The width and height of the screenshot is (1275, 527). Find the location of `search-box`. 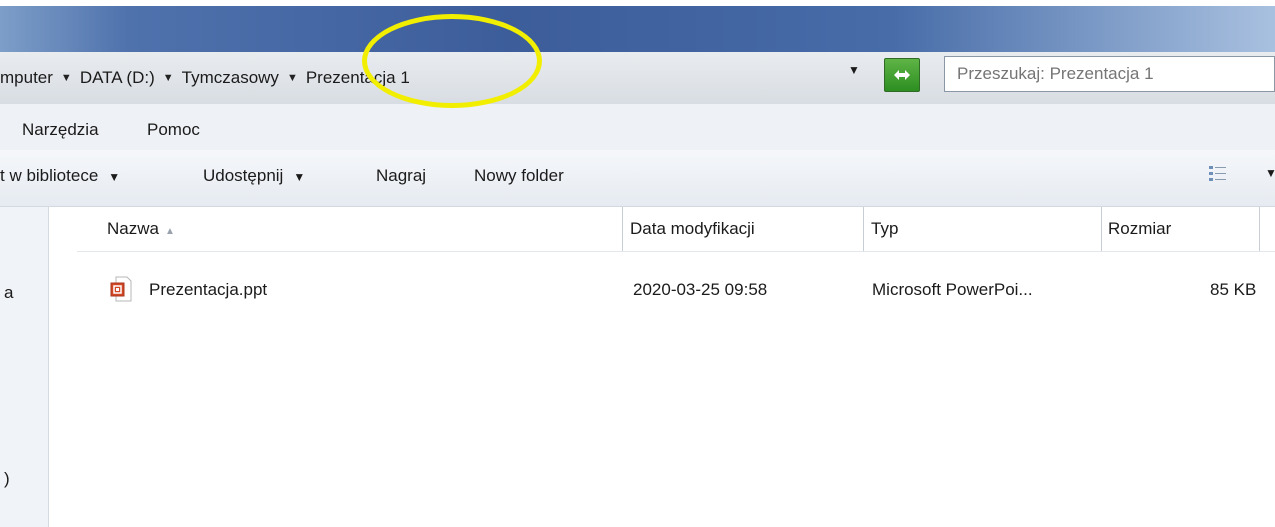

search-box is located at coordinates (1109, 74).